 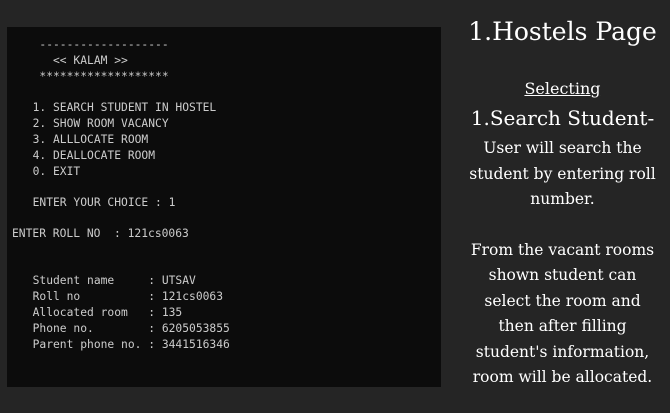 What do you see at coordinates (73, 60) in the screenshot?
I see `menu-title: << KALAM >>` at bounding box center [73, 60].